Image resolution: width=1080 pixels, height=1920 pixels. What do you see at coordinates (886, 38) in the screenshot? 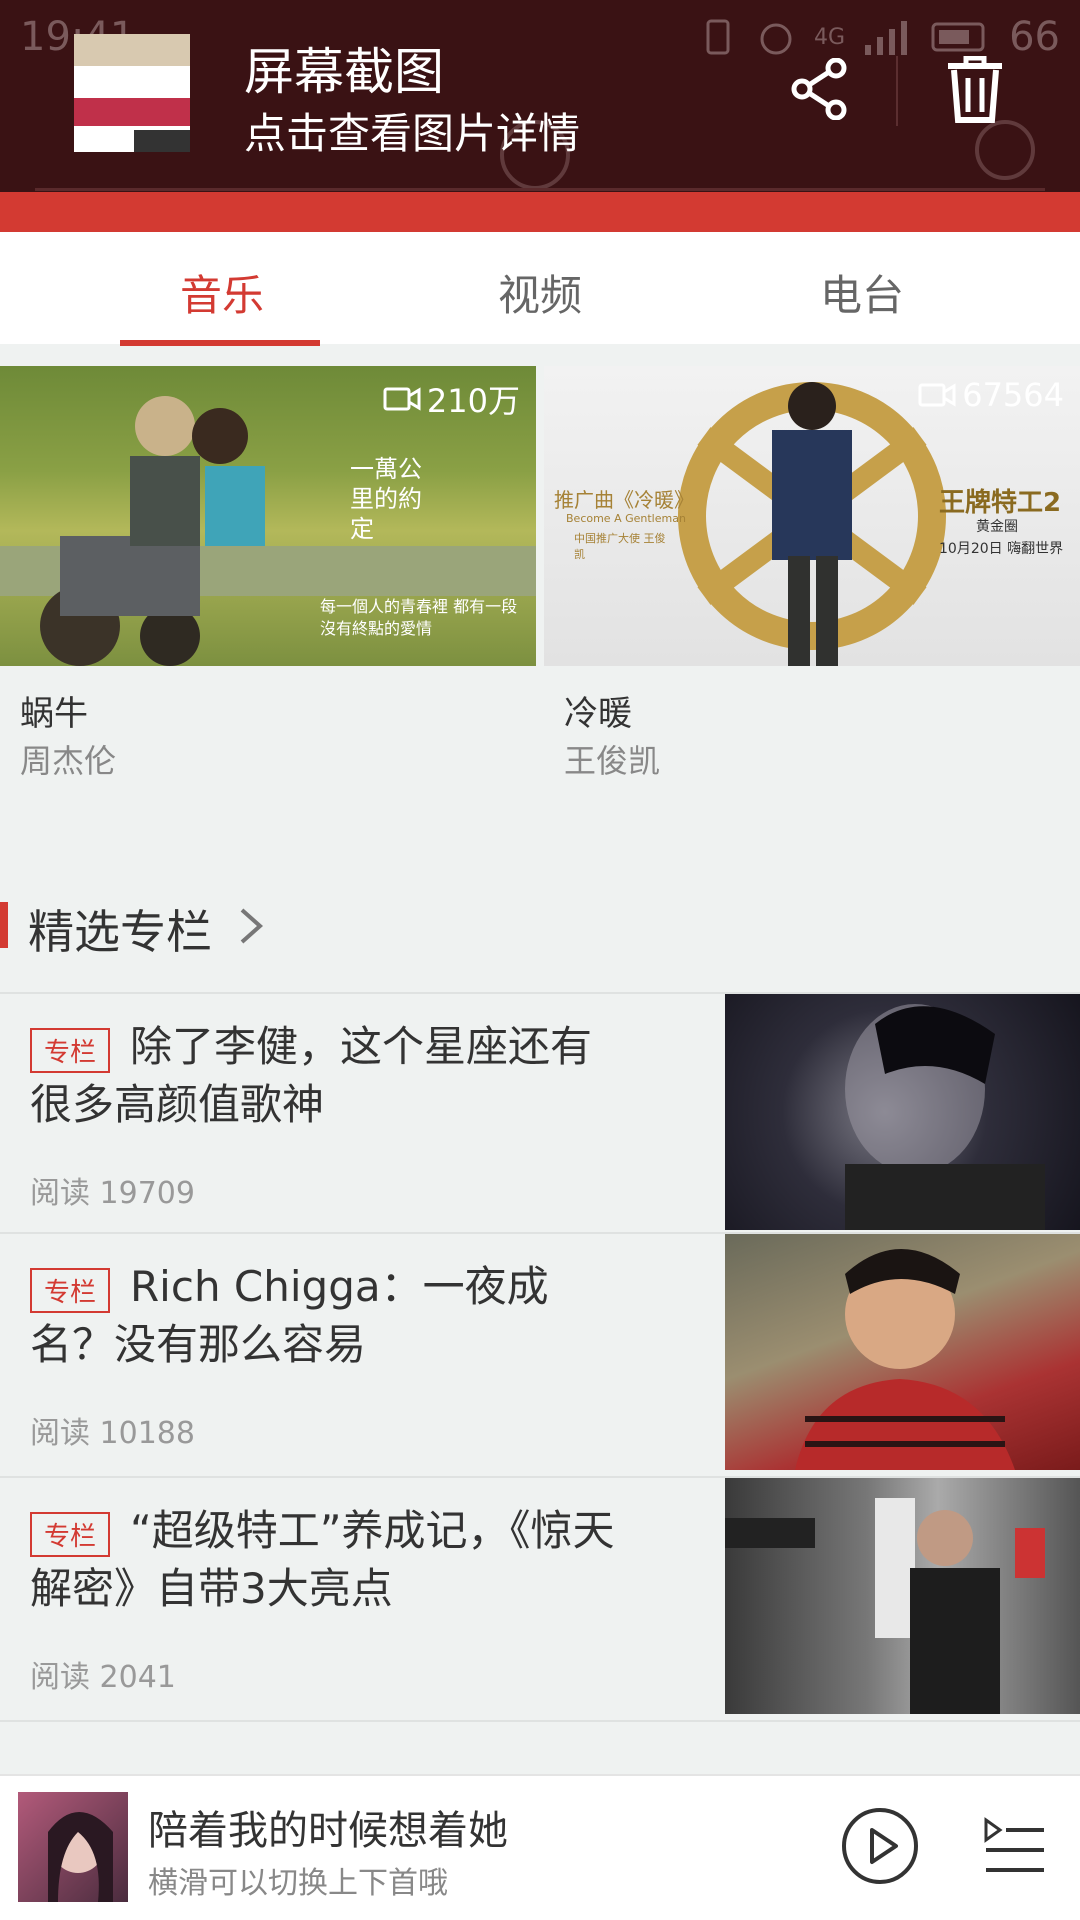
I see `signal-icon` at bounding box center [886, 38].